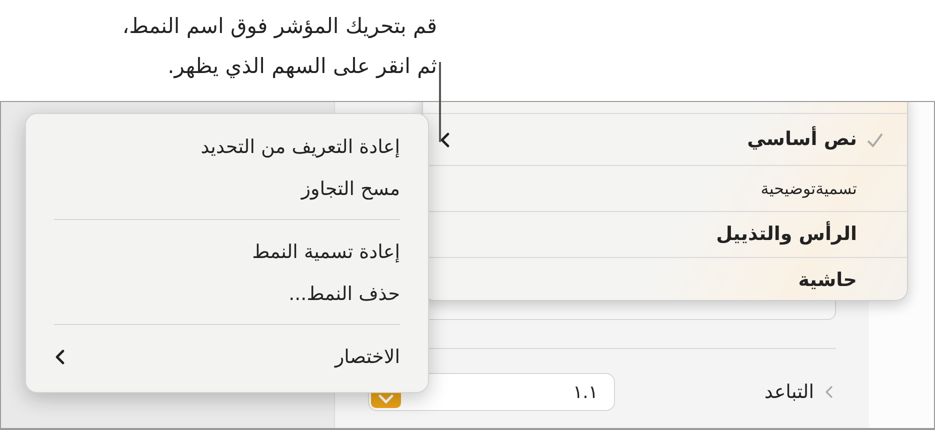 This screenshot has width=935, height=430. What do you see at coordinates (829, 392) in the screenshot?
I see `chevron-icon` at bounding box center [829, 392].